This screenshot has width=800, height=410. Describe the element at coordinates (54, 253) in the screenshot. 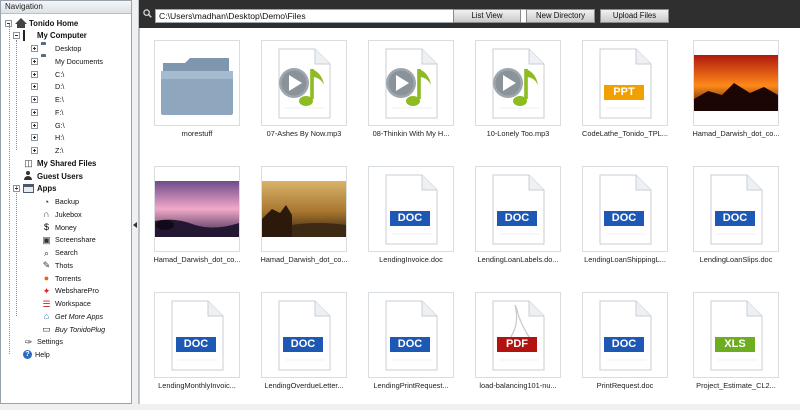

I see `tree-item-search: ⌕ Search` at that location.